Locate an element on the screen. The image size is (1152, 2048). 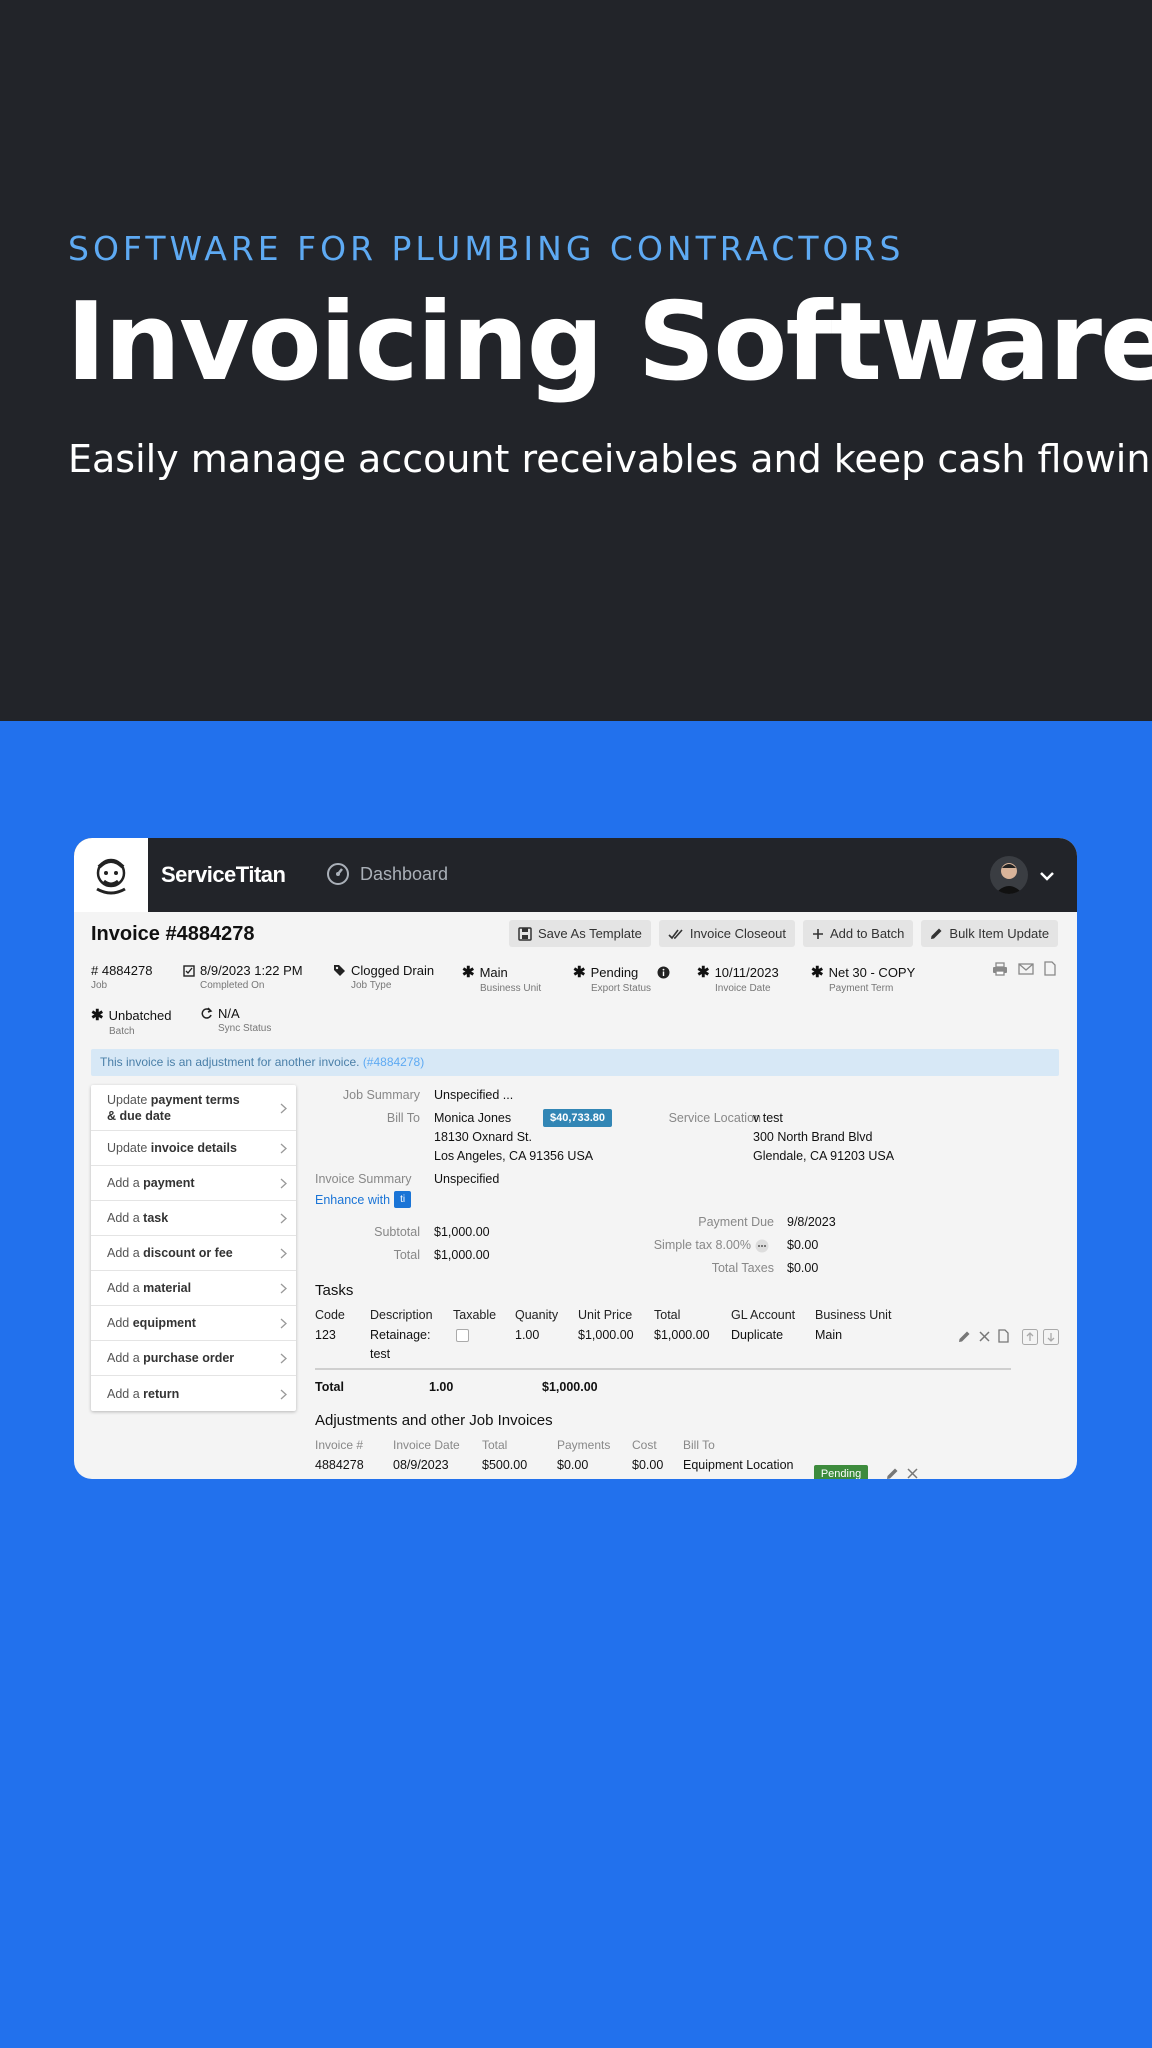
invoice-closeout-label: Invoice Closeout is located at coordinates (737, 933).